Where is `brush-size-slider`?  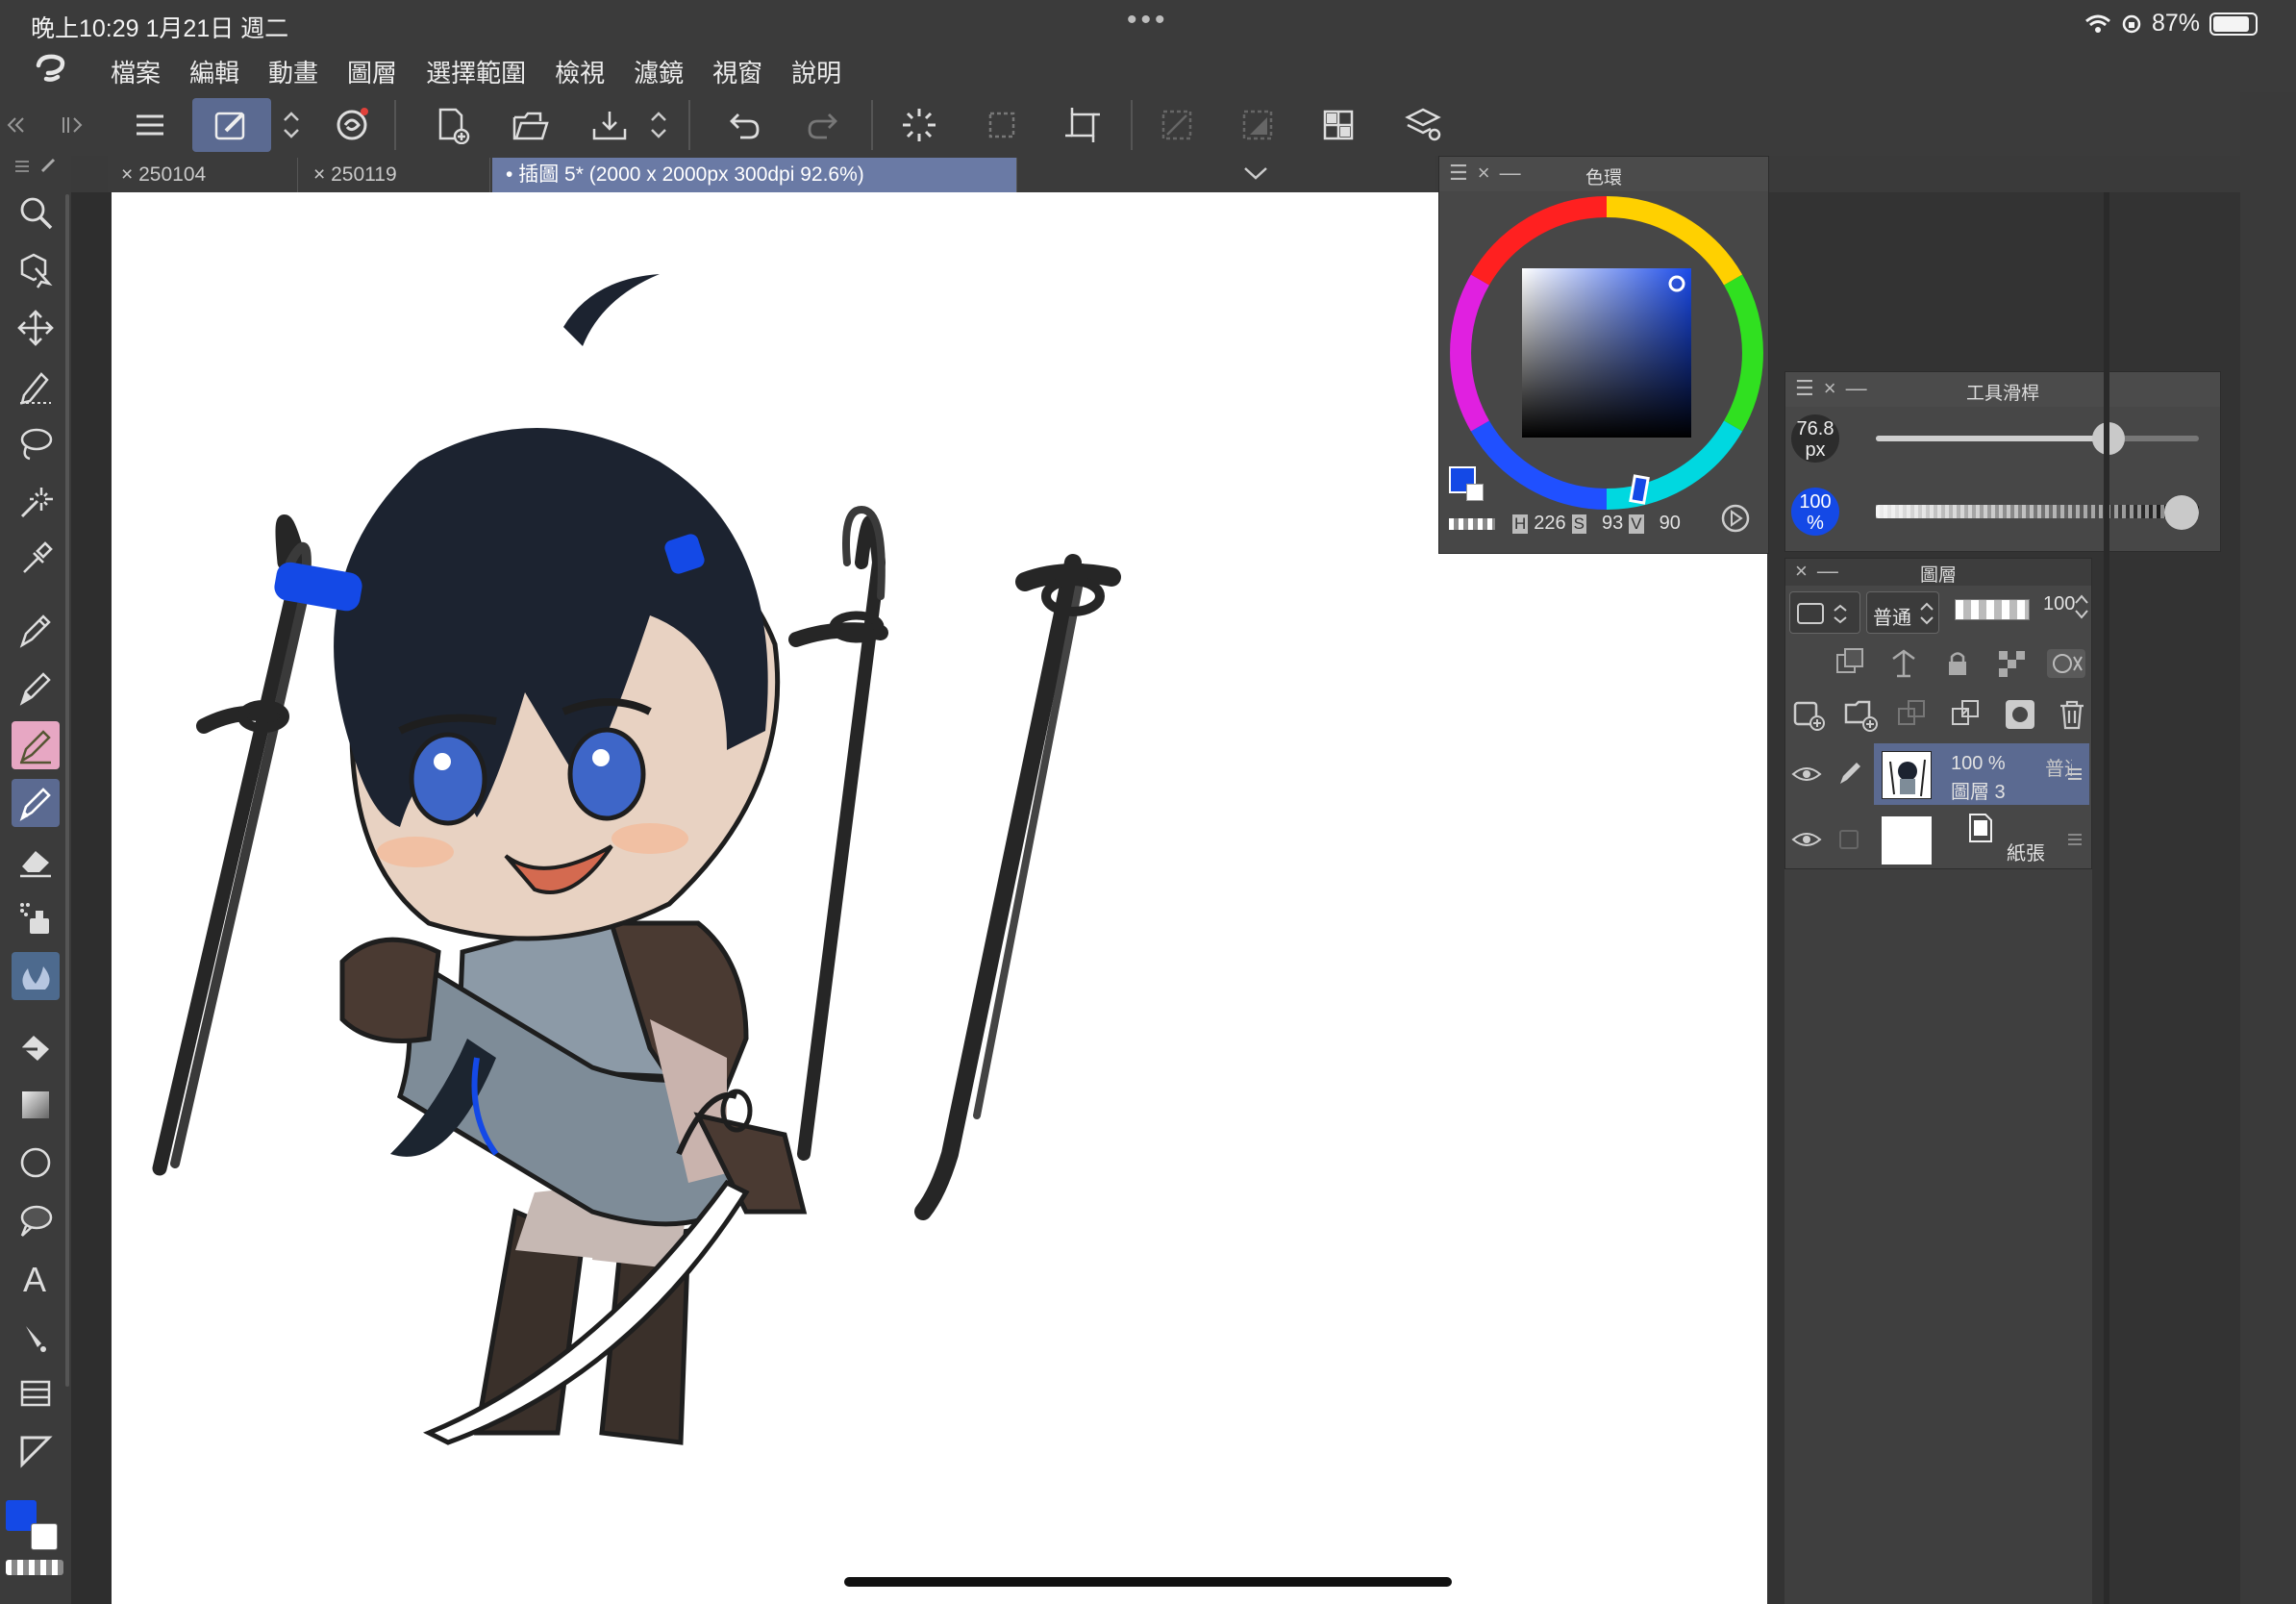
brush-size-slider is located at coordinates (2038, 438).